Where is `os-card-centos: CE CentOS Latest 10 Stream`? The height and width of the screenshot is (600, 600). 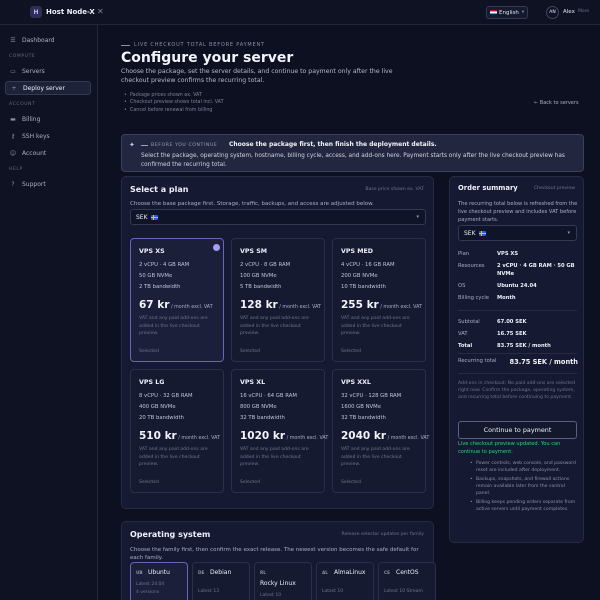
os-card-centos: CE CentOS Latest 10 Stream is located at coordinates (407, 581).